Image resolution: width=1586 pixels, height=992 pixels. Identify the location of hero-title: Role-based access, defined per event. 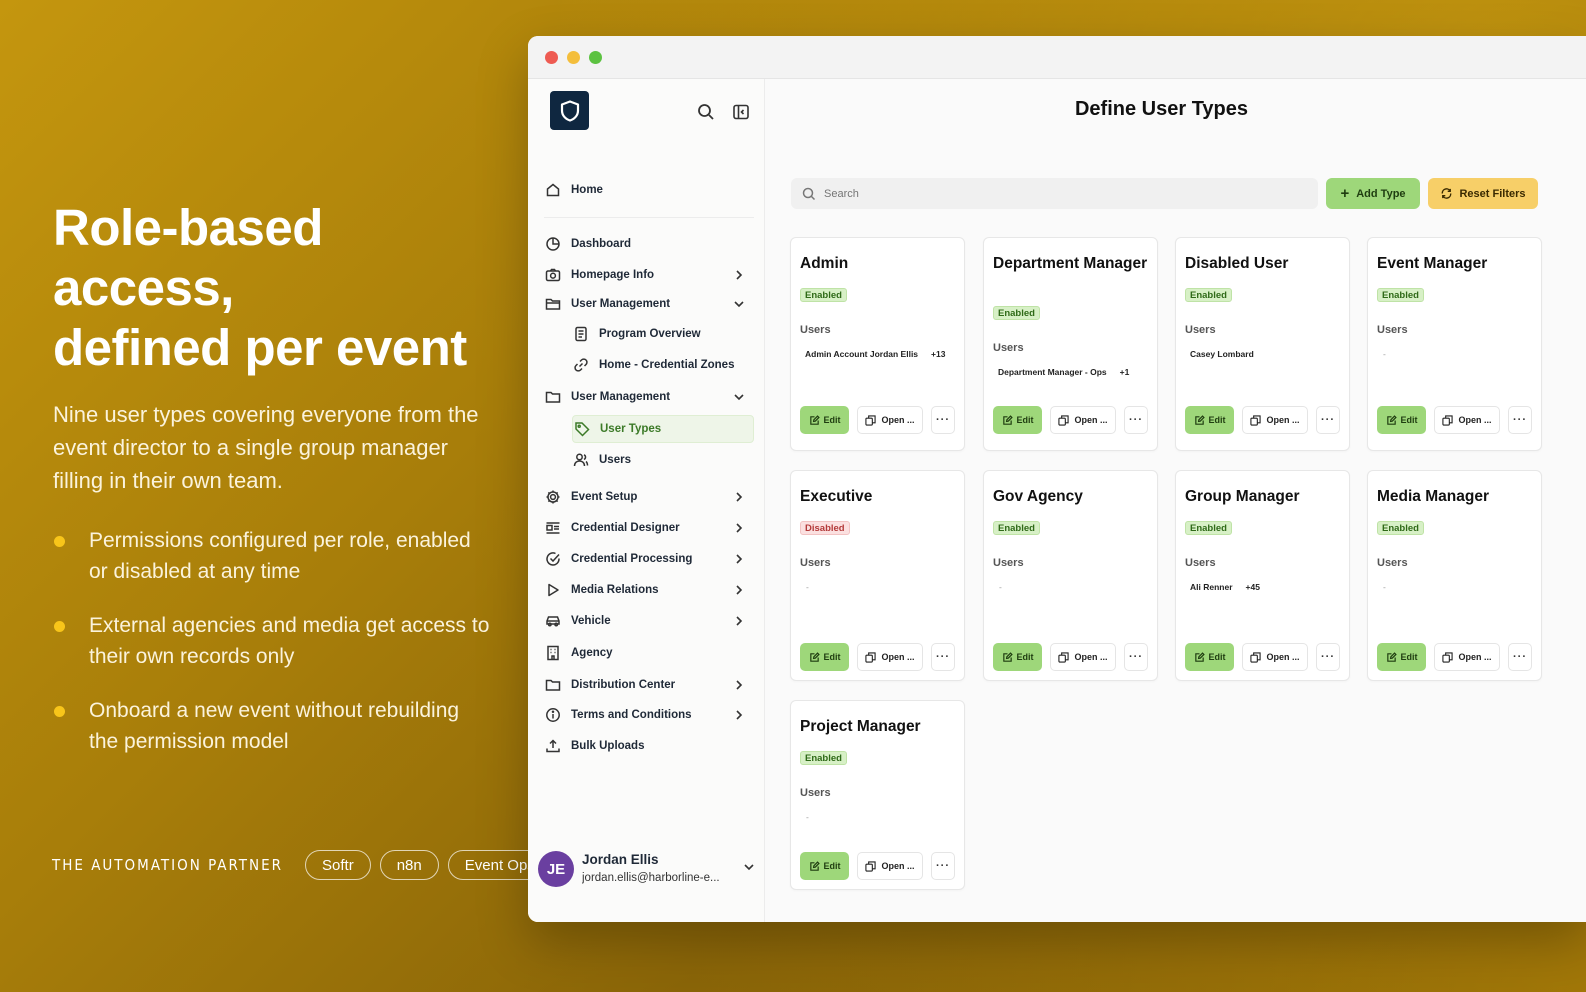
(273, 288).